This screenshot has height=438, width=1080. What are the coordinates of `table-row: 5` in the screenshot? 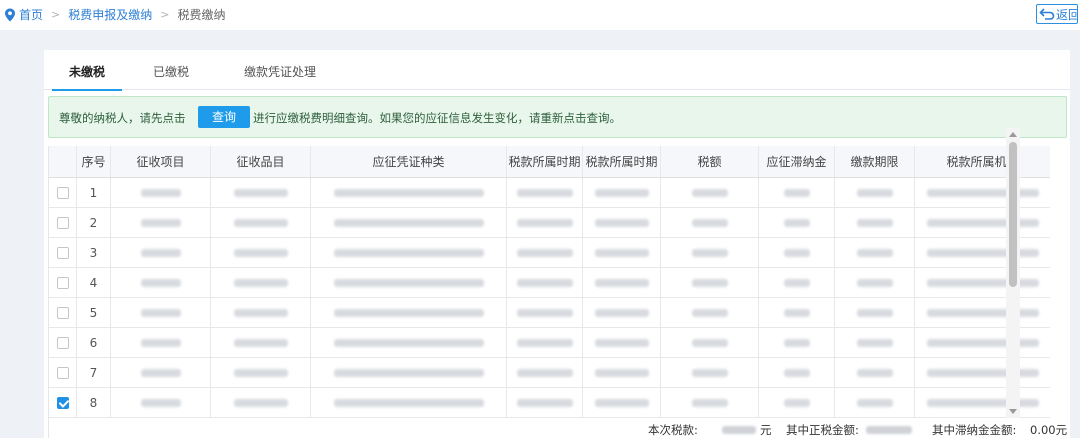 It's located at (549, 313).